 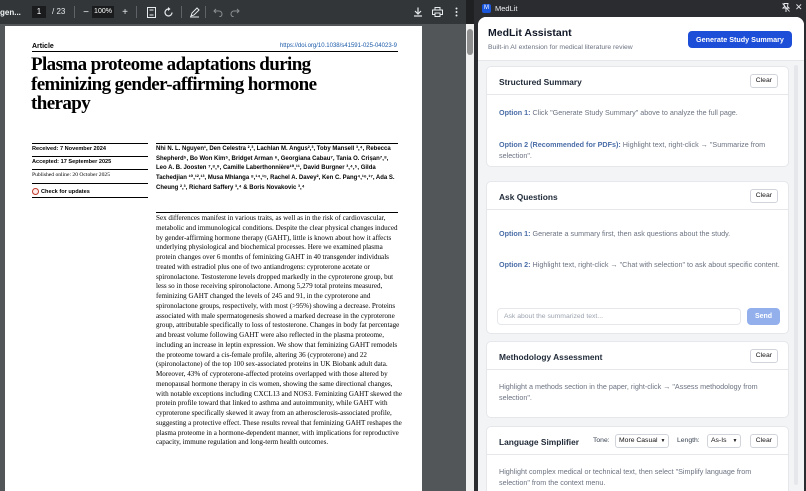 I want to click on redo-icon, so click(x=235, y=12).